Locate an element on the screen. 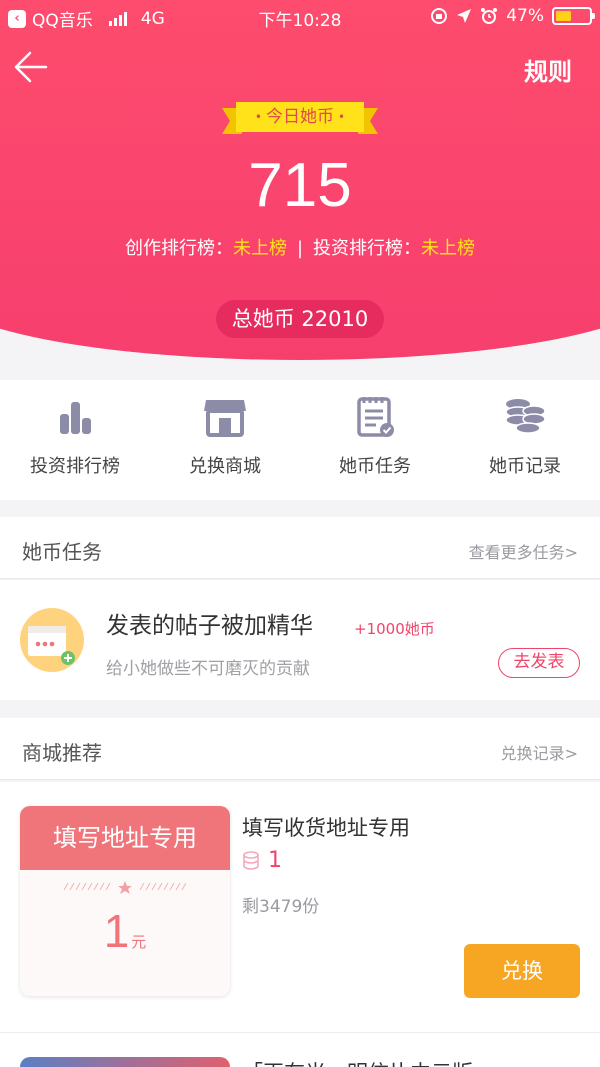 This screenshot has height=1067, width=600. quick-entry-label: 兑换商城 is located at coordinates (225, 466).